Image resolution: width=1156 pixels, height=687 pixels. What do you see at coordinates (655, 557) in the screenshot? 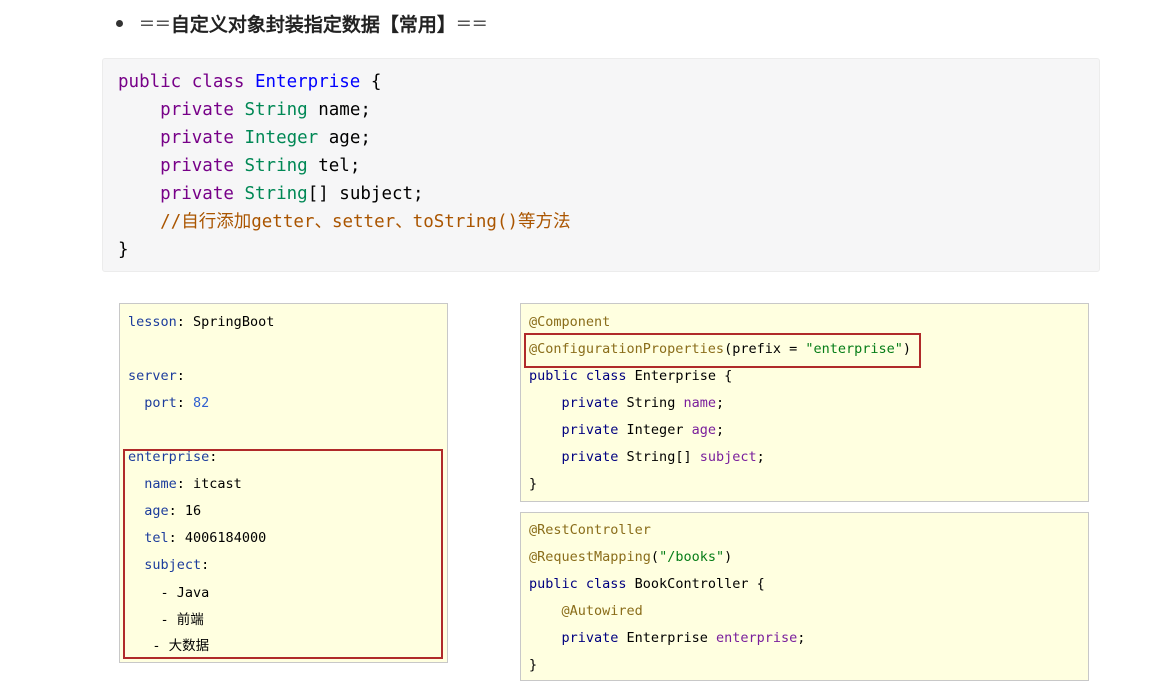
I see `code-text: (` at bounding box center [655, 557].